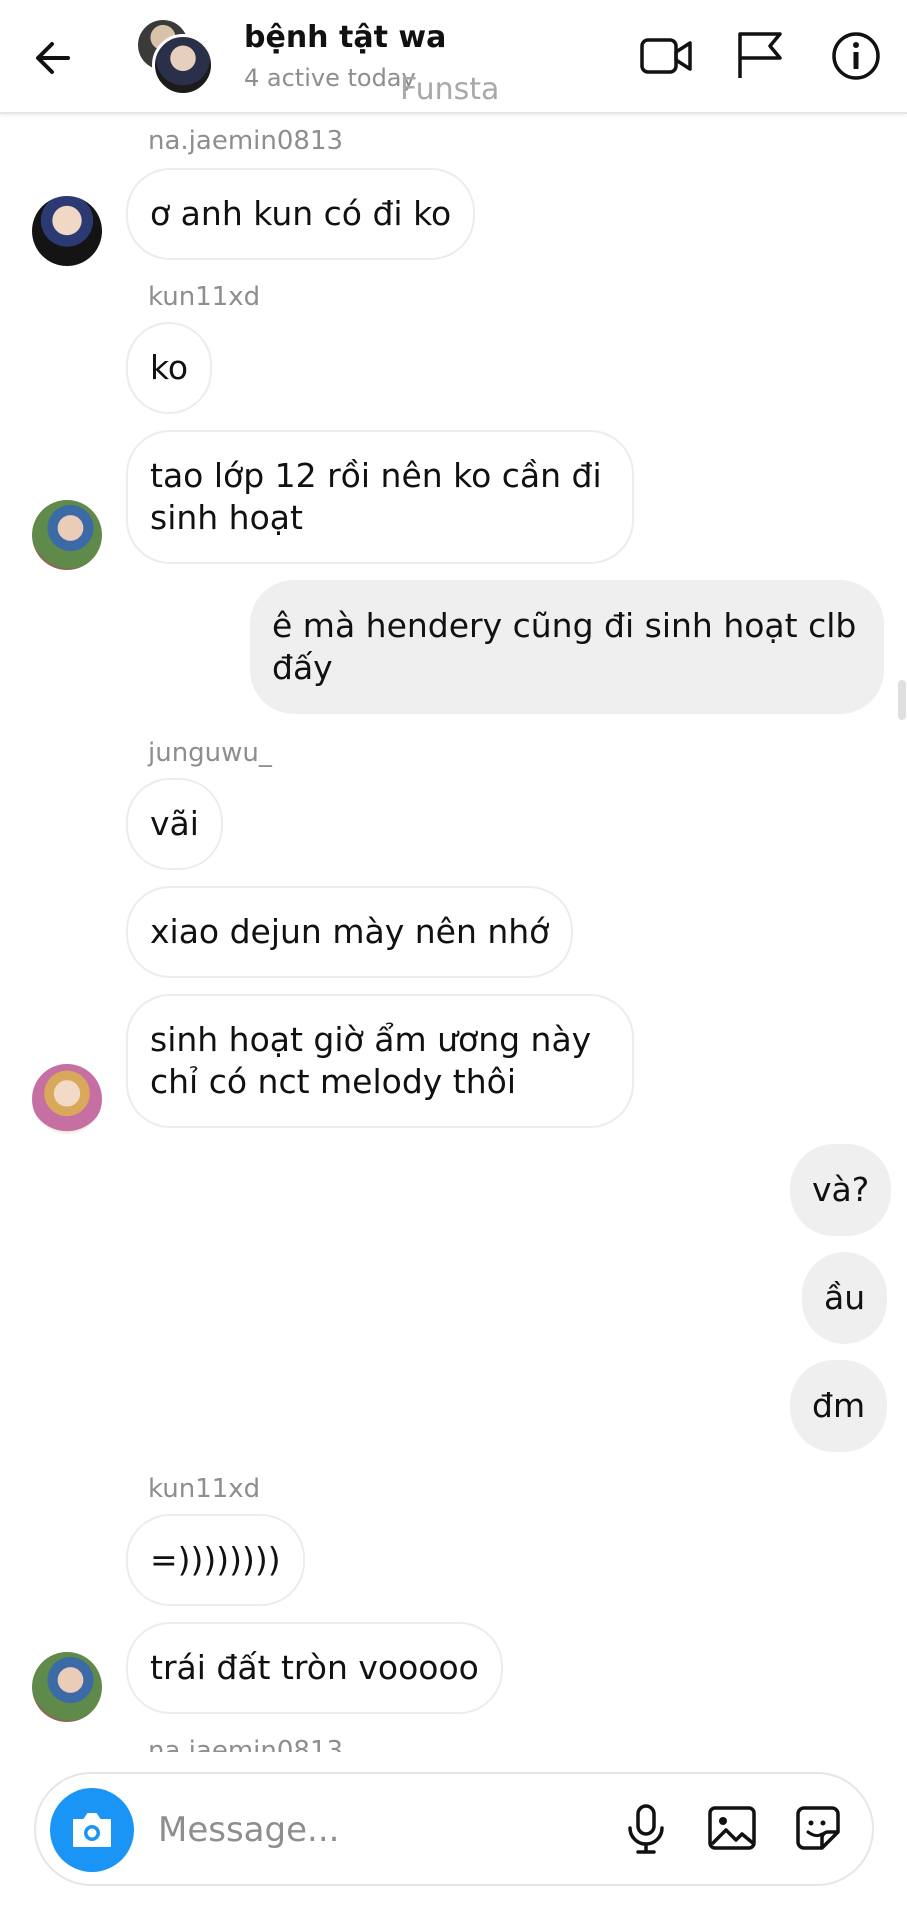 The width and height of the screenshot is (907, 1920). Describe the element at coordinates (839, 1406) in the screenshot. I see `message-bubble-outgoing: đm` at that location.